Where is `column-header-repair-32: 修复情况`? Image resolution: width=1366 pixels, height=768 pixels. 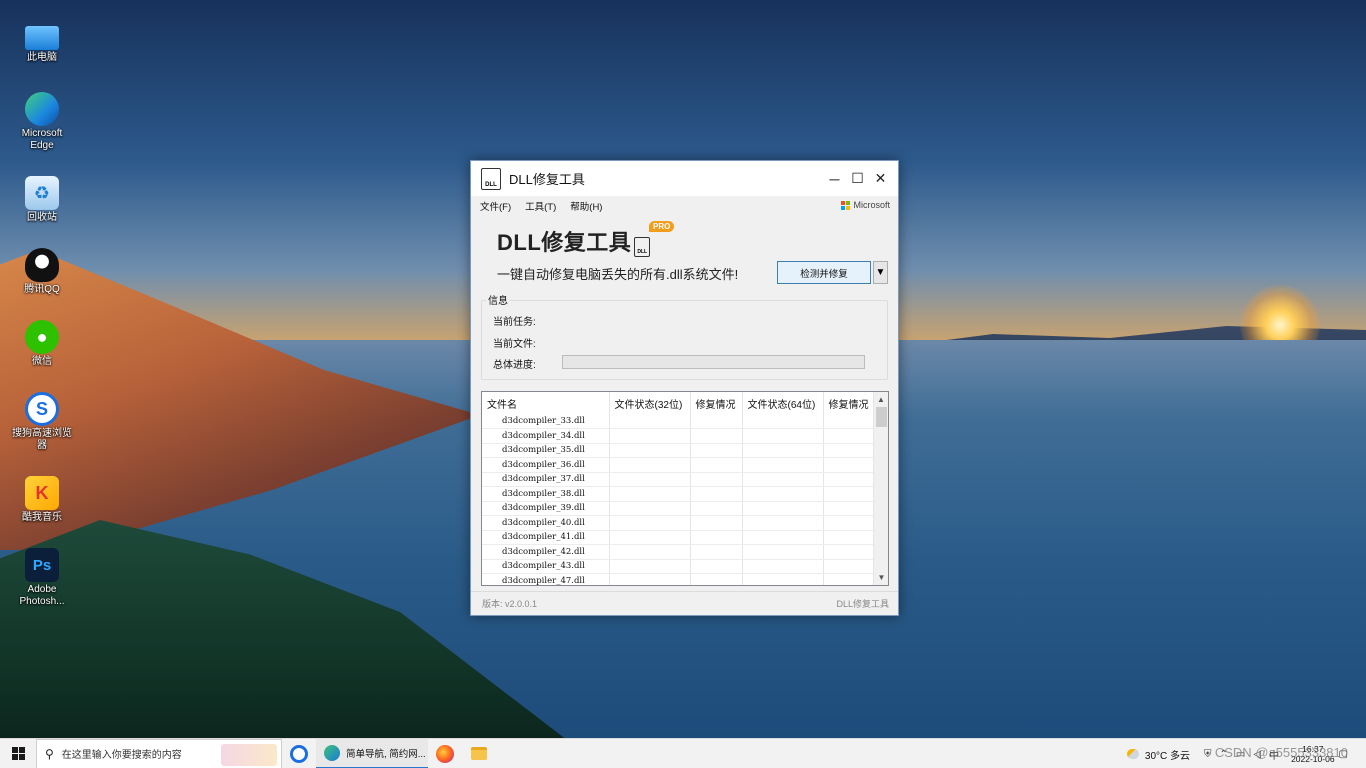 column-header-repair-32: 修复情况 is located at coordinates (716, 403).